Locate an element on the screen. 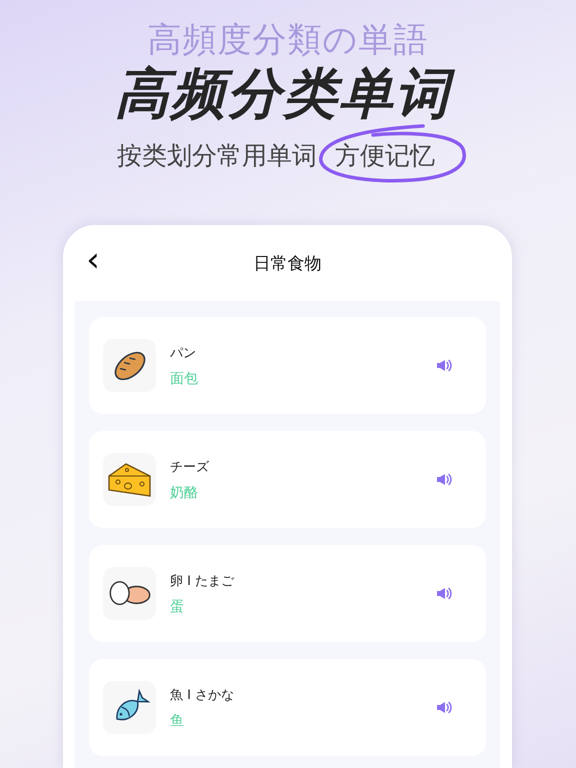 This screenshot has height=768, width=576. meaning-text: 面包 is located at coordinates (184, 379).